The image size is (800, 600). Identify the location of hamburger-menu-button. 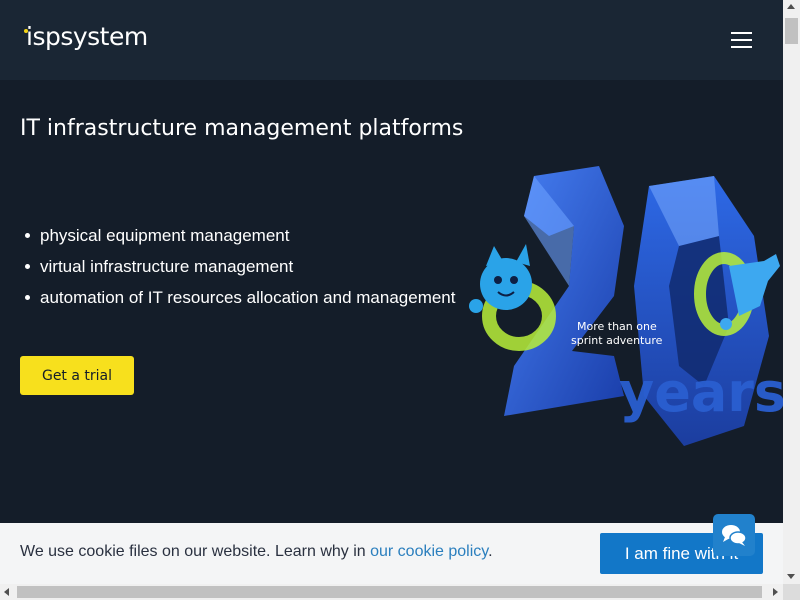
(742, 40).